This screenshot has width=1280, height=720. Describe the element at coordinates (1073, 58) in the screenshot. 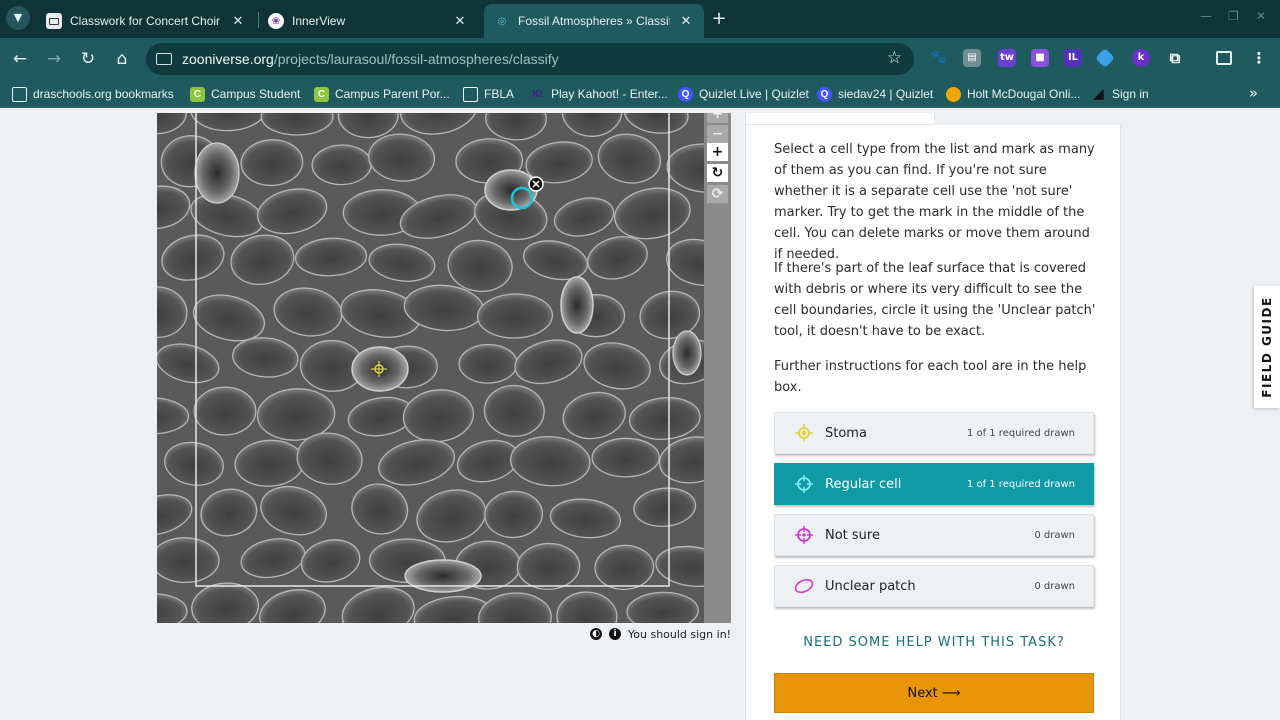

I see `extension-il-icon: IL` at that location.